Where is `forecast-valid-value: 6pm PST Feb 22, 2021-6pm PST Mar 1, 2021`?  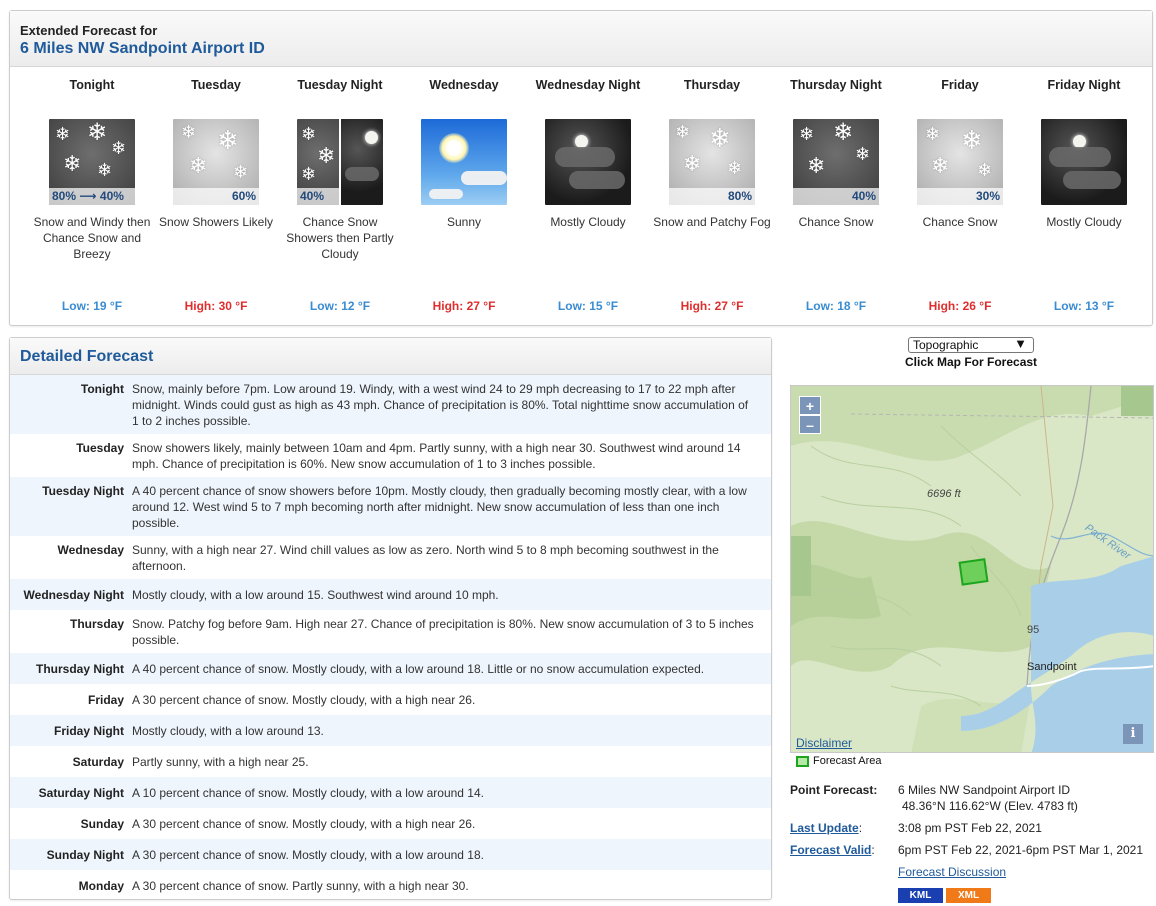 forecast-valid-value: 6pm PST Feb 22, 2021-6pm PST Mar 1, 2021 is located at coordinates (1021, 850).